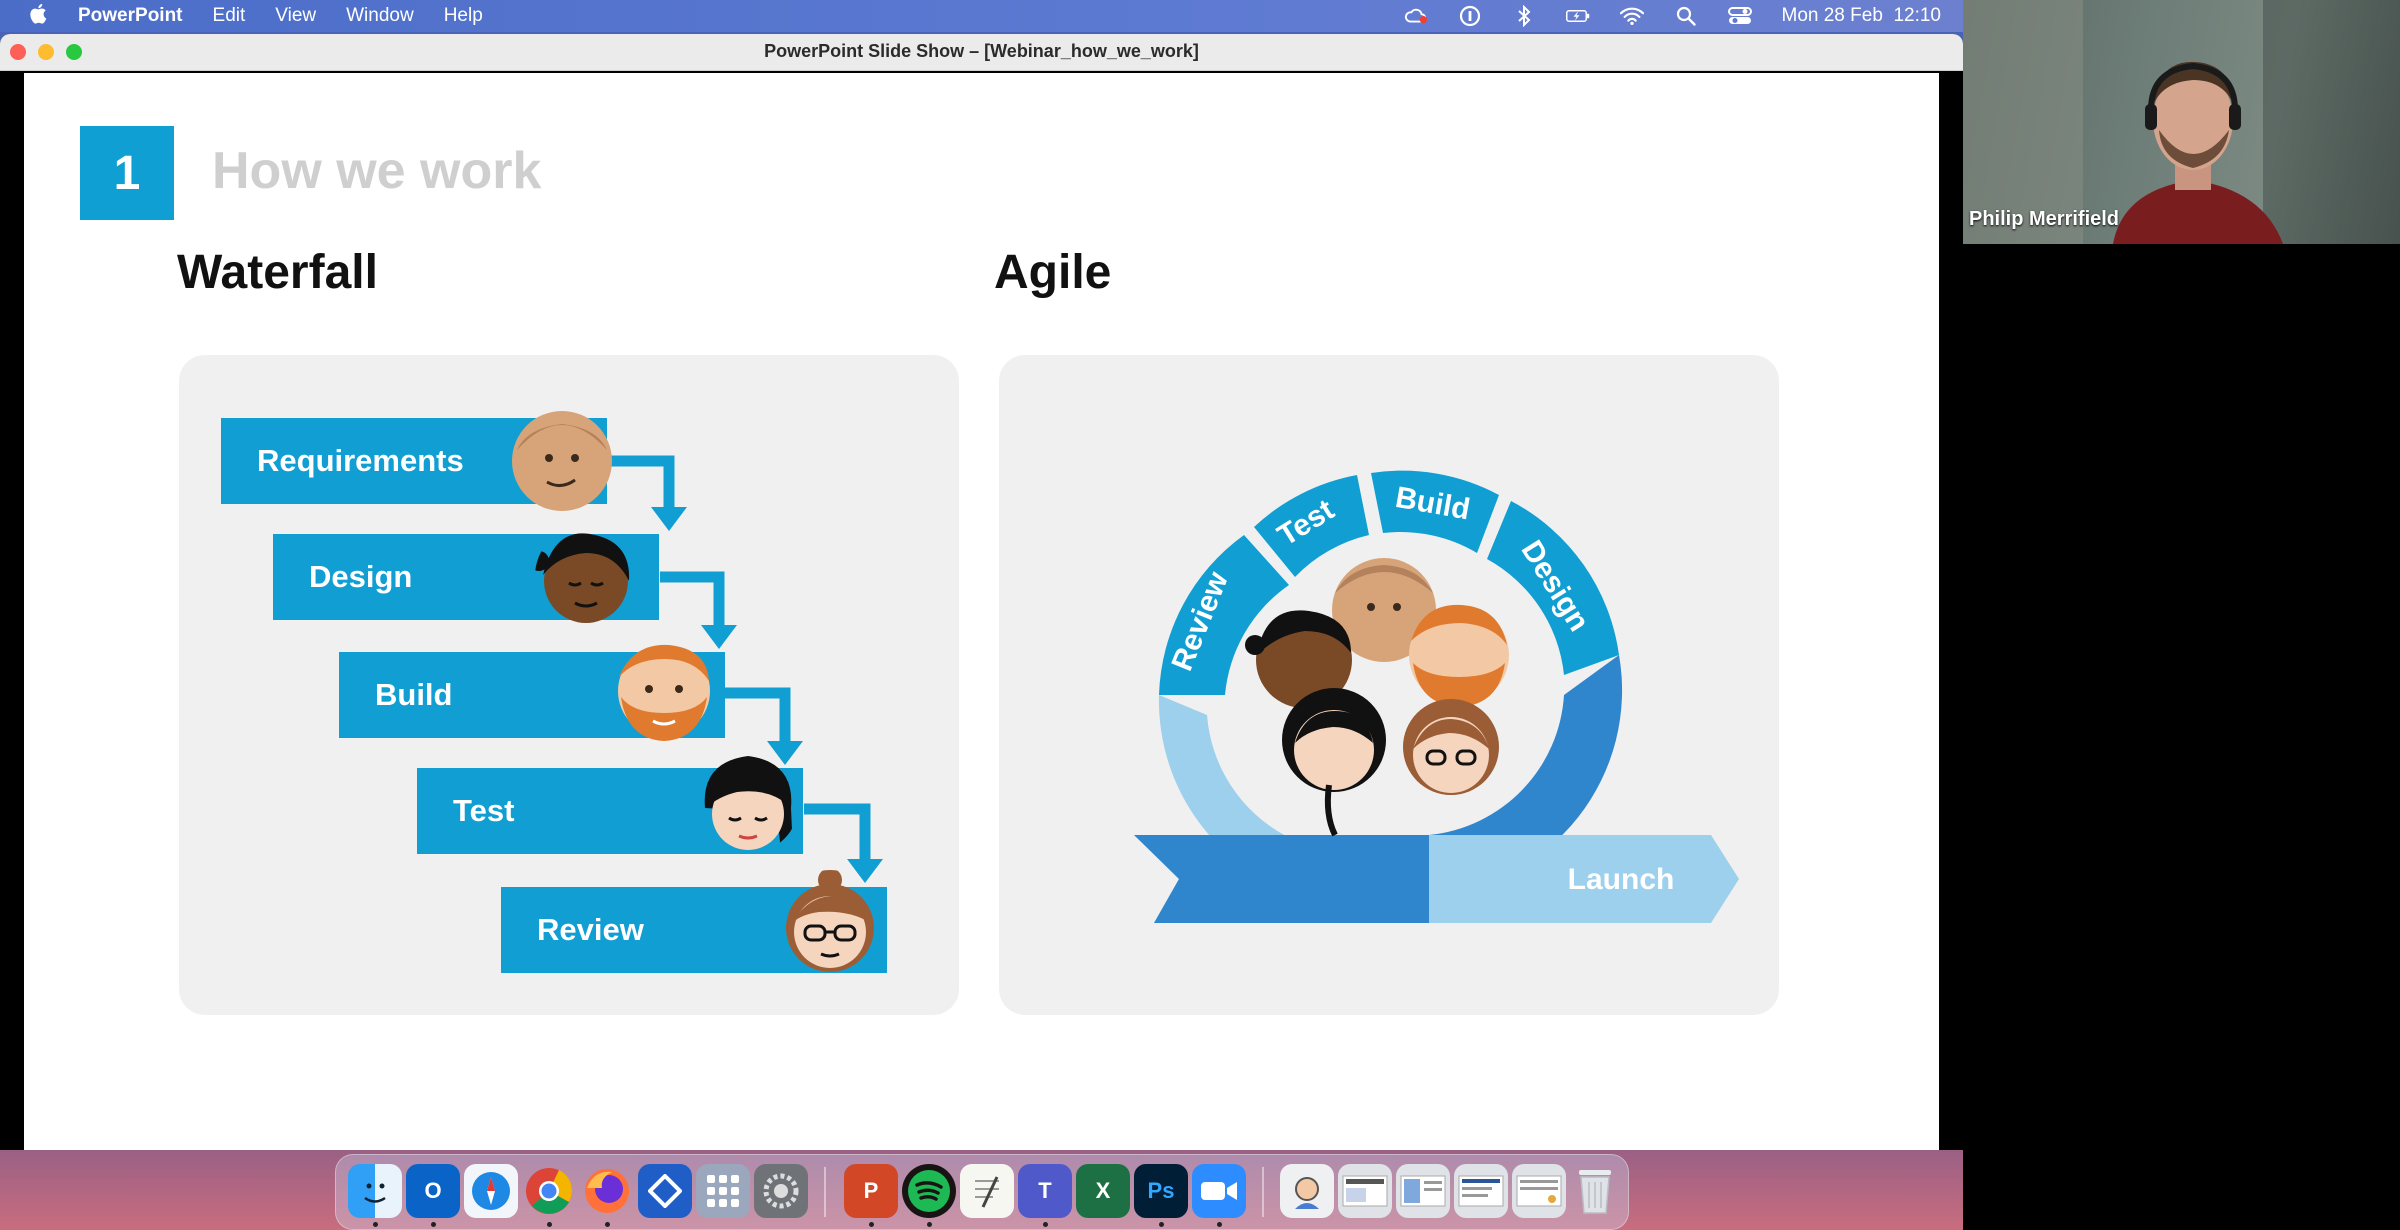  What do you see at coordinates (295, 16) in the screenshot?
I see `menu-view: View` at bounding box center [295, 16].